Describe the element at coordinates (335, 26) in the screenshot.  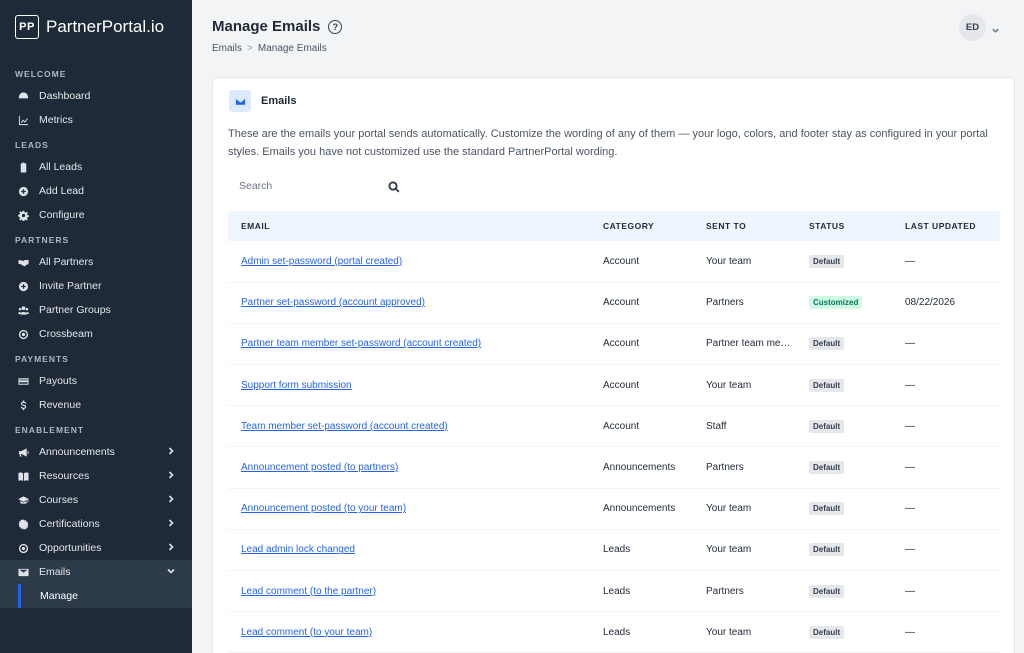
I see `help-icon: ?` at that location.